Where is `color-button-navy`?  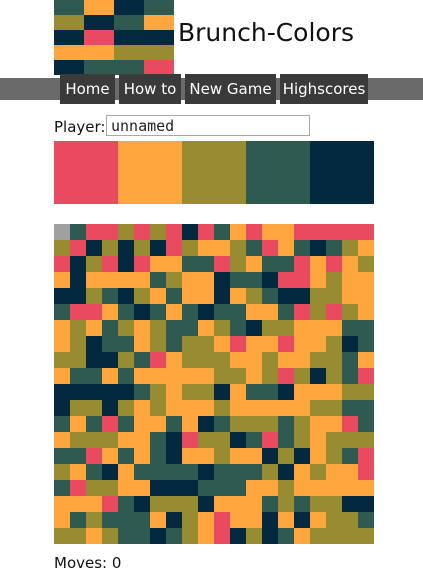
color-button-navy is located at coordinates (342, 172).